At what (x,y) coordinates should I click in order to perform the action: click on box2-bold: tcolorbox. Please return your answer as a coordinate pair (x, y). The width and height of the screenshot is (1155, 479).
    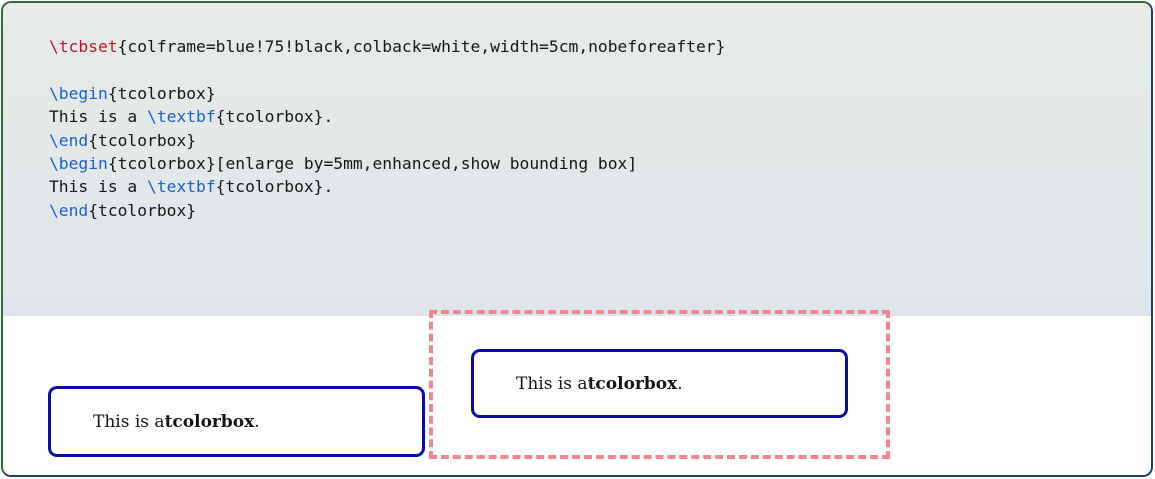
    Looking at the image, I should click on (632, 383).